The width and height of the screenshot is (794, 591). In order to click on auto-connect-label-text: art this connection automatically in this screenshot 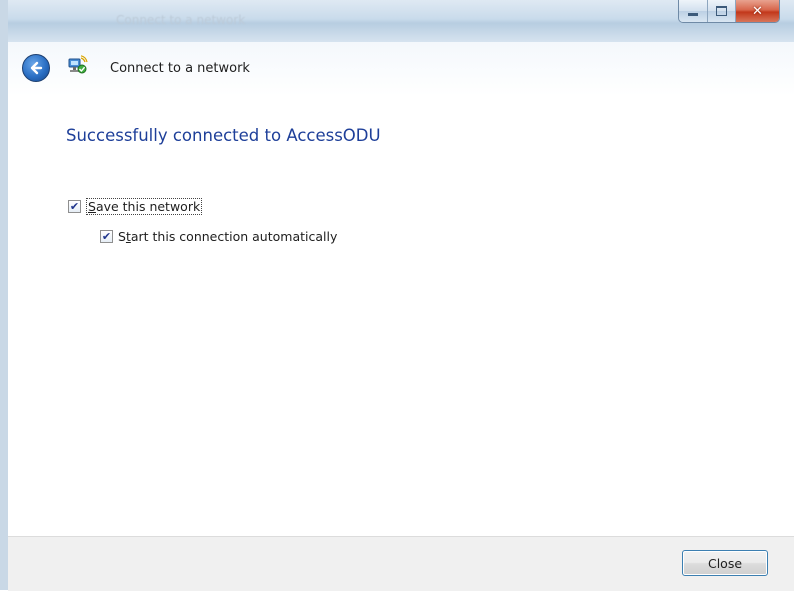, I will do `click(234, 236)`.